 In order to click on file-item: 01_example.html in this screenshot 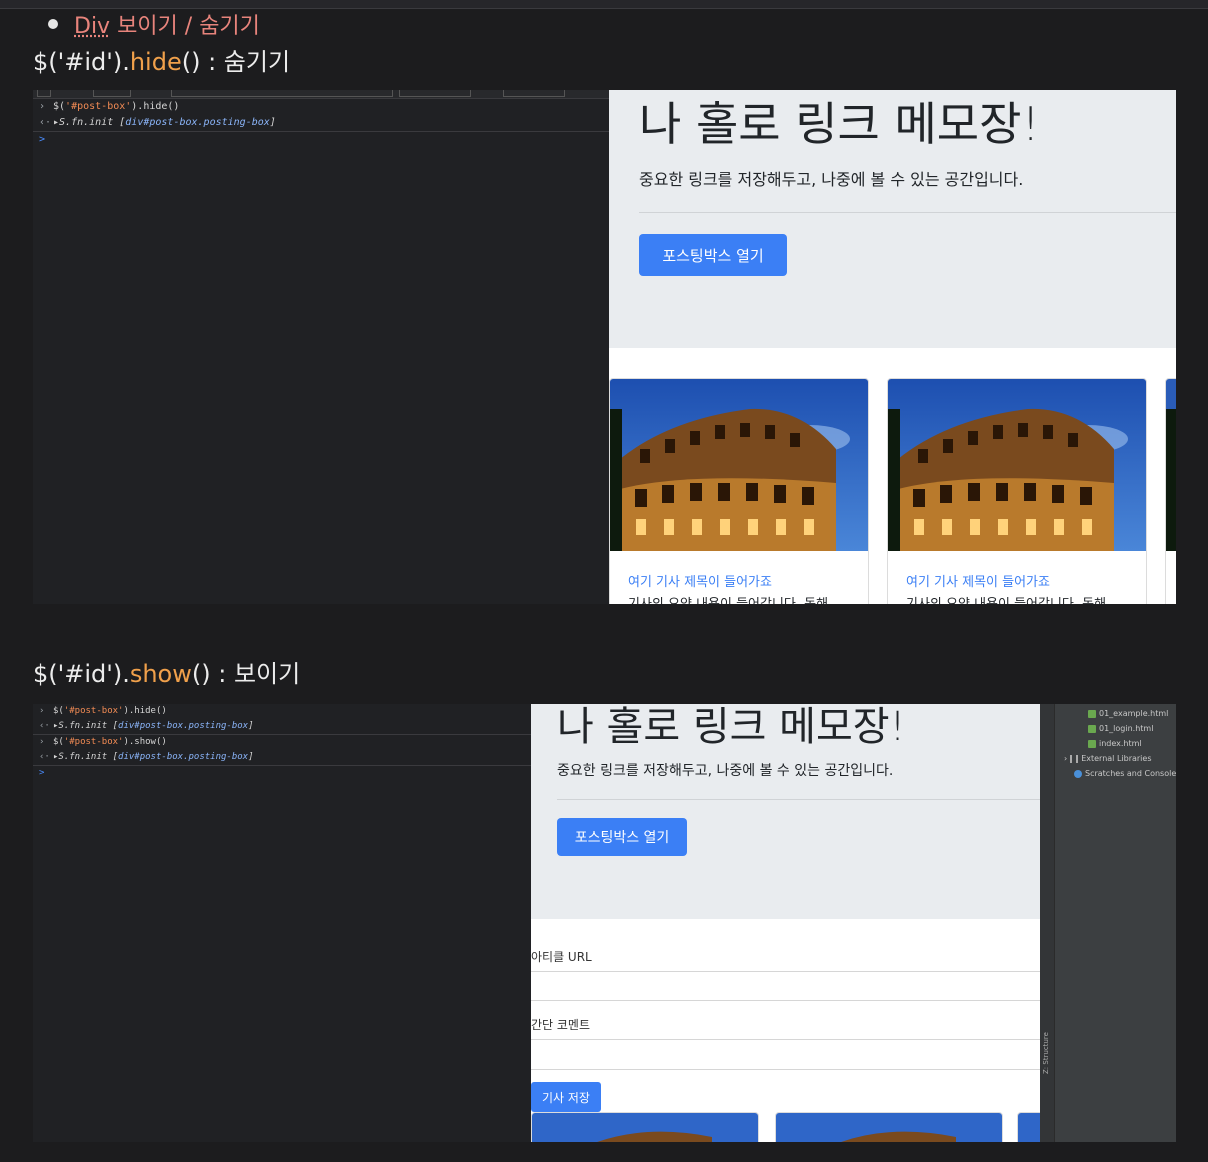, I will do `click(1128, 713)`.